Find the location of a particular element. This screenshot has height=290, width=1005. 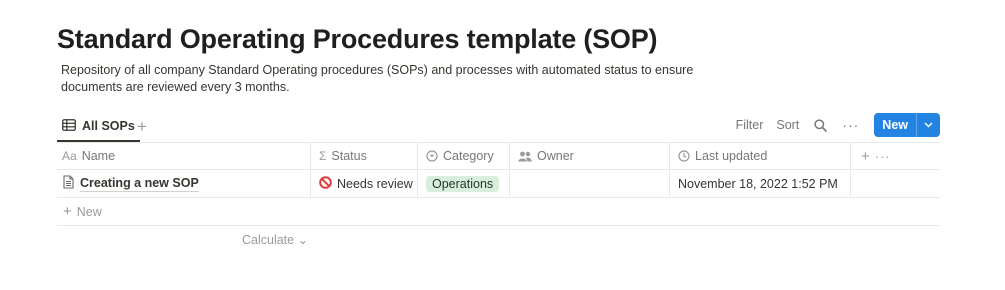

clock-icon is located at coordinates (684, 156).